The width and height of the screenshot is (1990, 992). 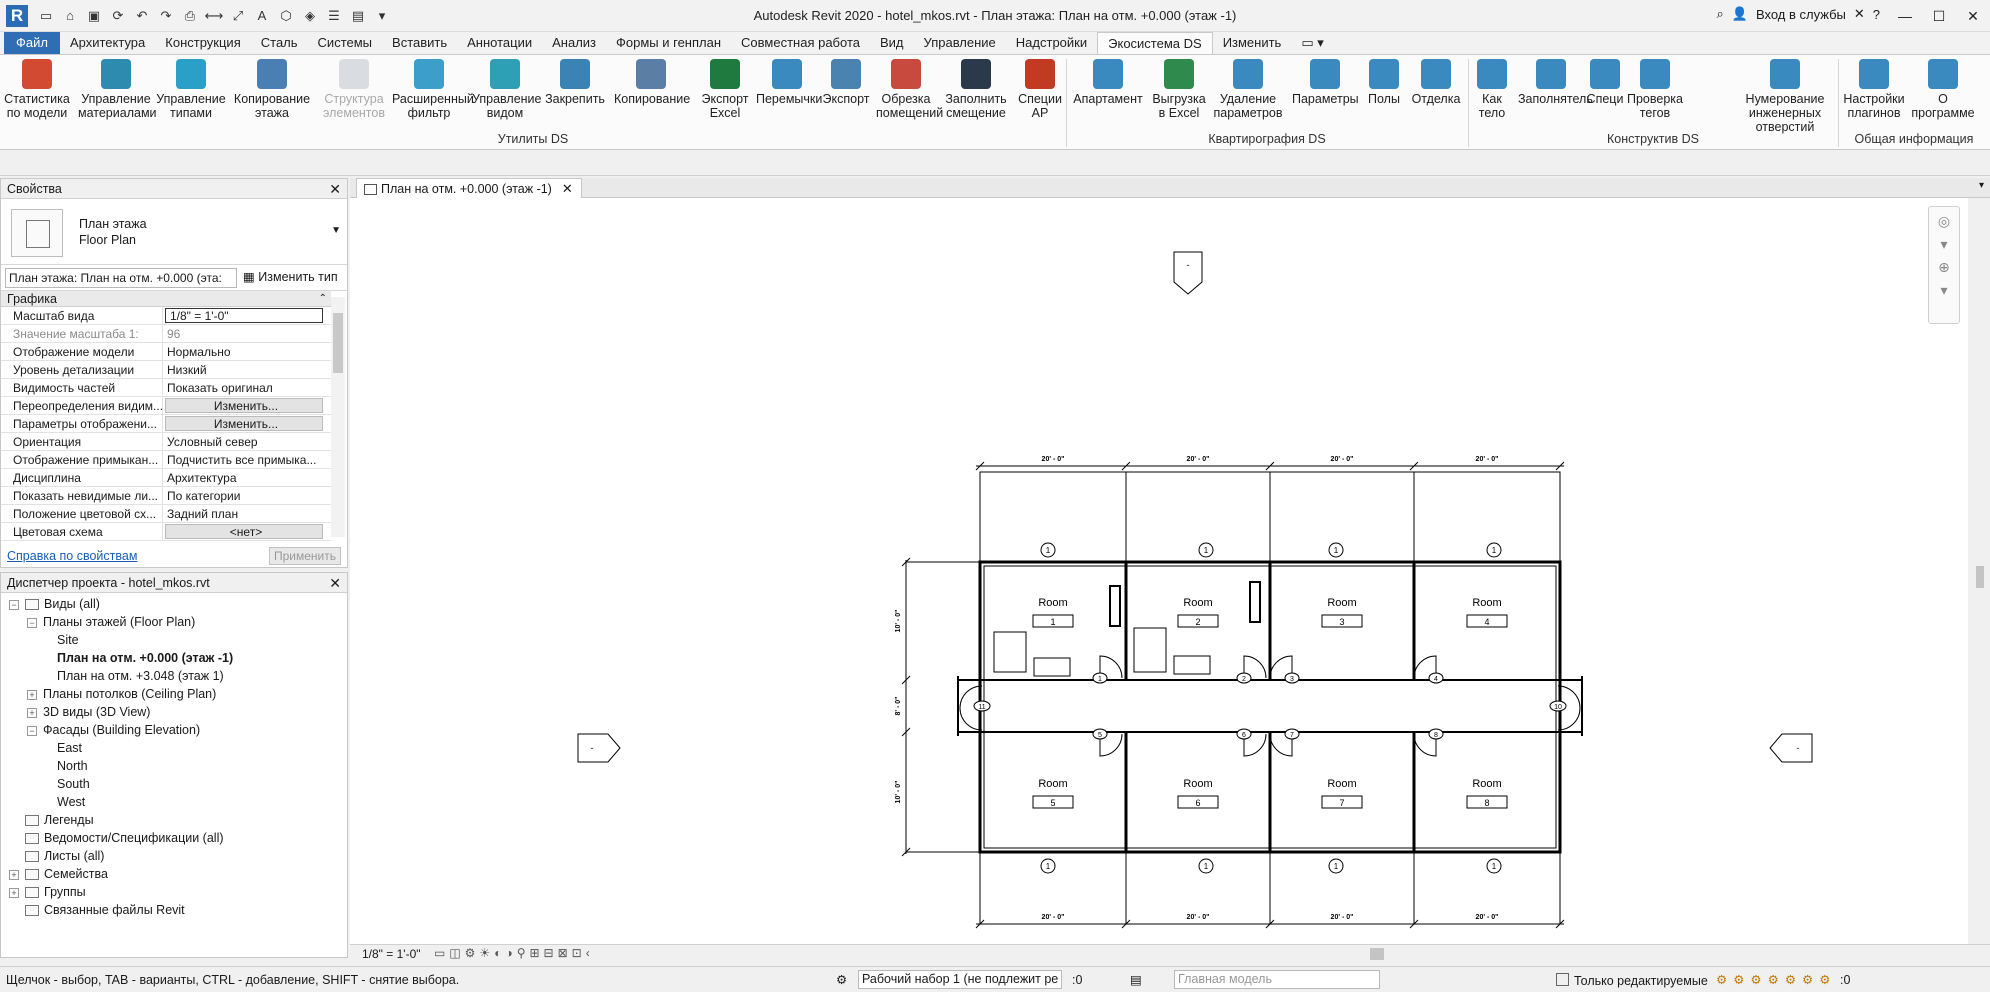 What do you see at coordinates (909, 89) in the screenshot?
I see `ribbon-button: Обрезка помещений` at bounding box center [909, 89].